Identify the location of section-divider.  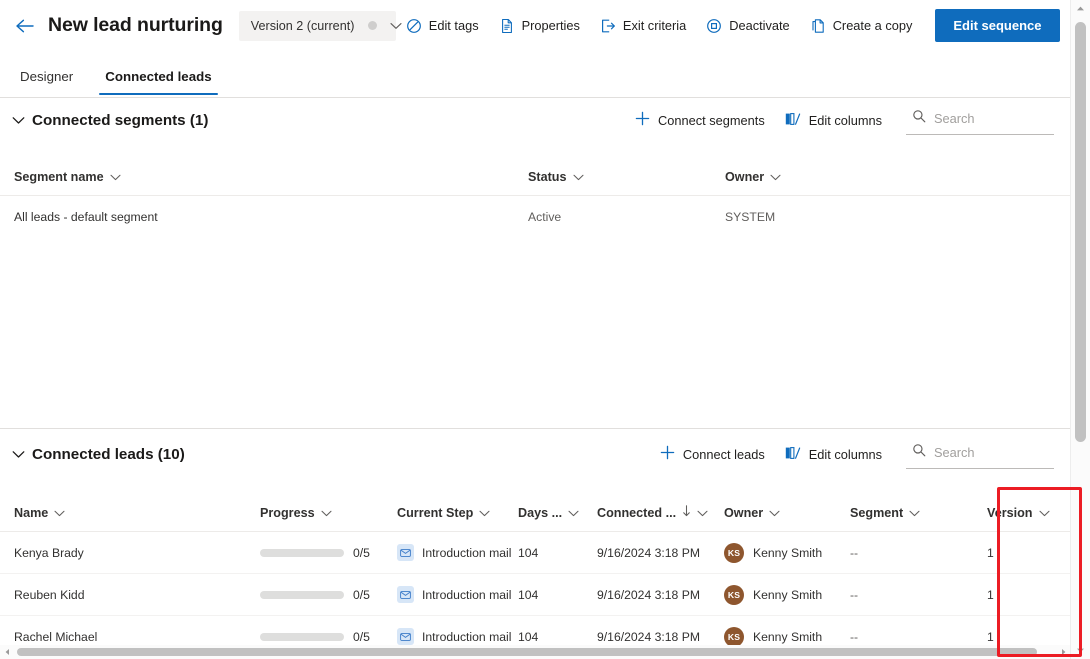
(535, 428).